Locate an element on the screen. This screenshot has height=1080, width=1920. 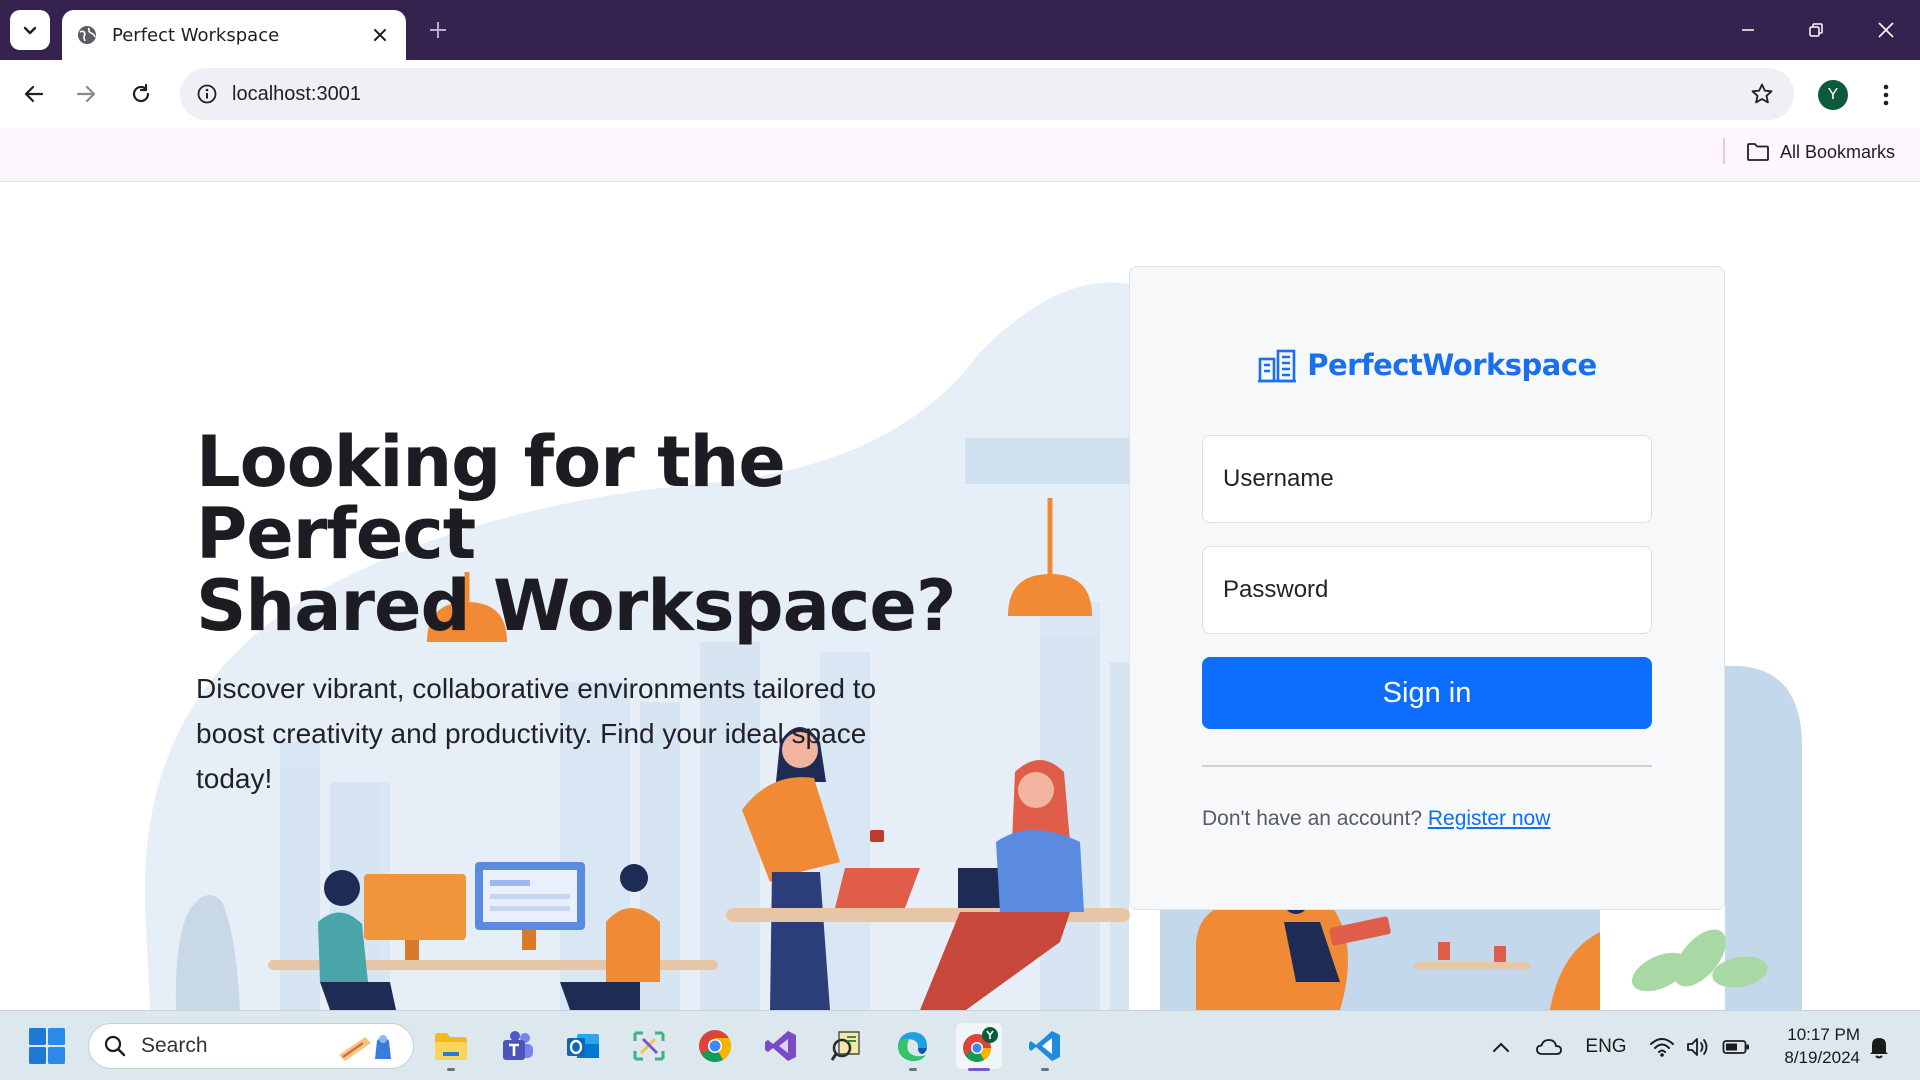
show-hidden-icons-button is located at coordinates (1501, 1047).